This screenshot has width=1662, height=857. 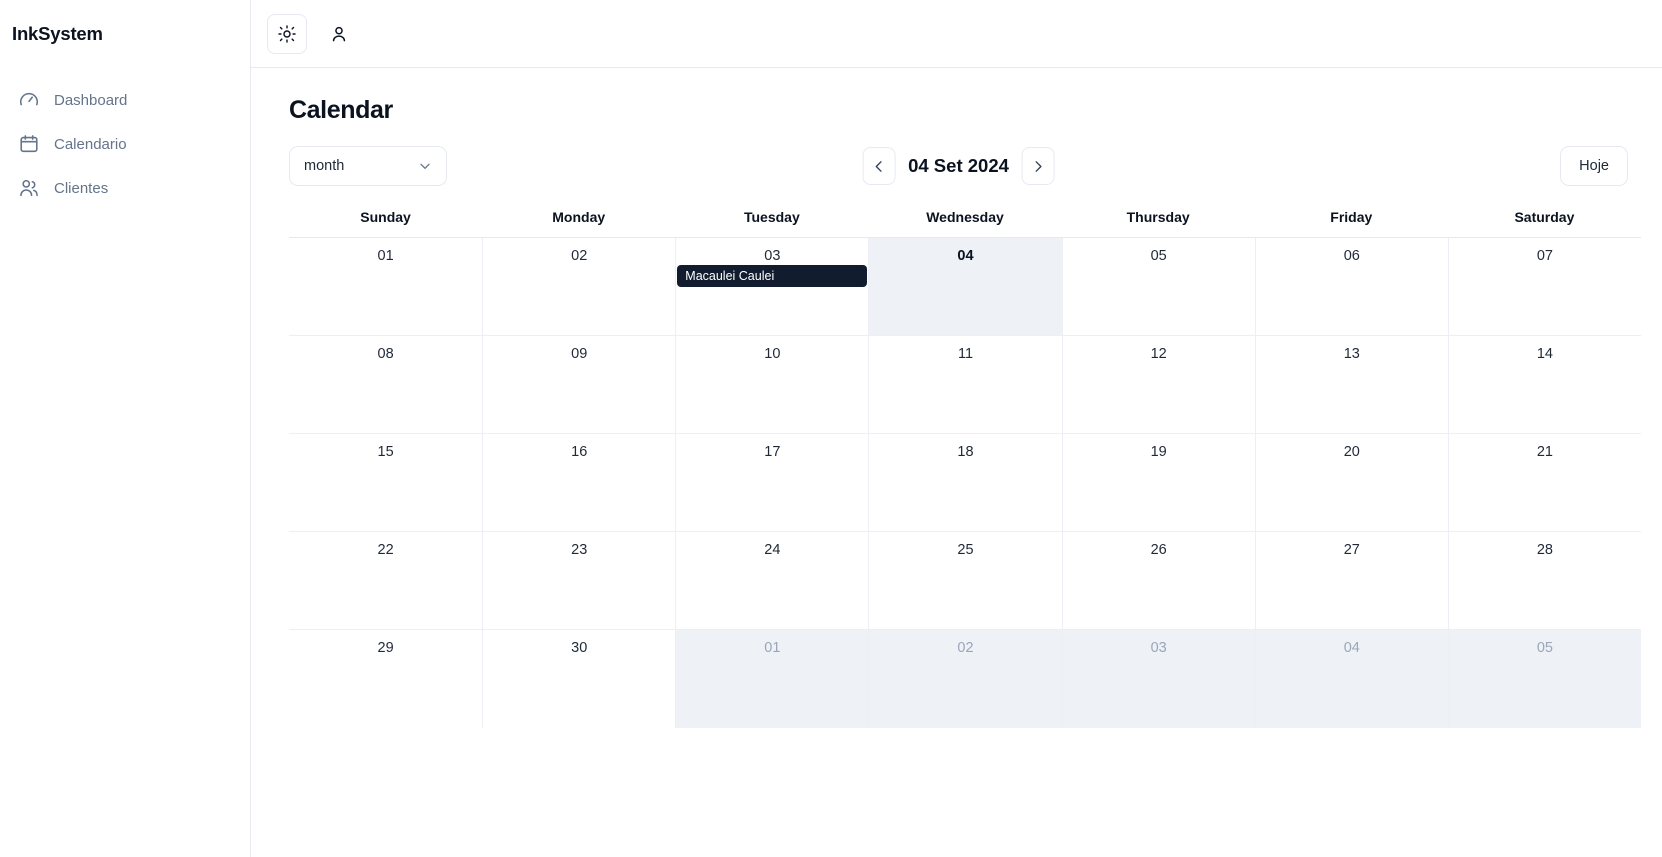 I want to click on calendar-day-cell: 15, so click(x=386, y=483).